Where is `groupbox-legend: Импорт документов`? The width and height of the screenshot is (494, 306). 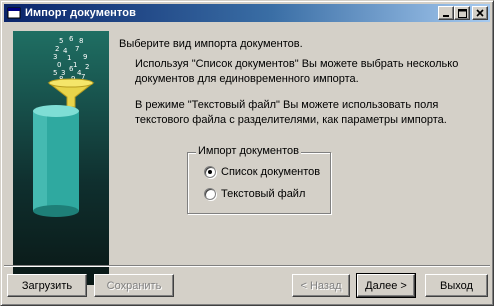
groupbox-legend: Импорт документов is located at coordinates (248, 151).